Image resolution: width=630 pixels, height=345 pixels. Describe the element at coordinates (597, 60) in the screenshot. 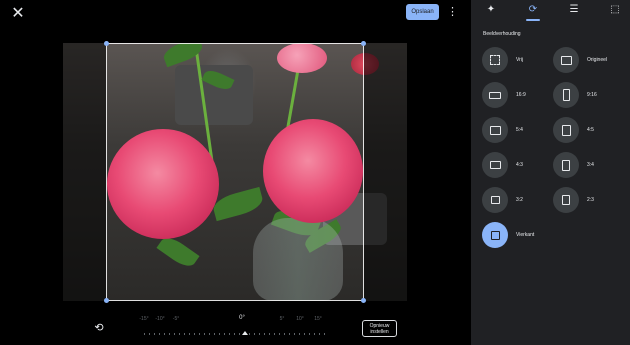

I see `ratio-label: Origineel` at that location.